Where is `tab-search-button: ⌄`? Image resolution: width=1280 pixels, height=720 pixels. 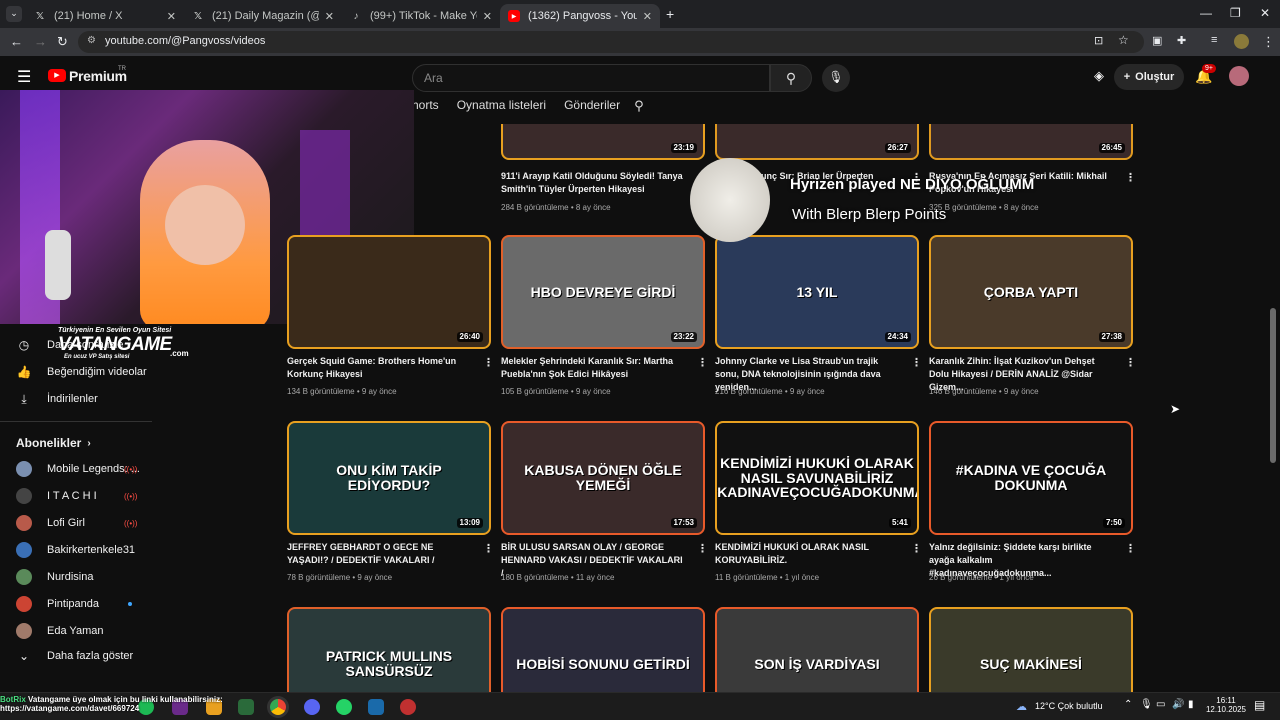 tab-search-button: ⌄ is located at coordinates (14, 14).